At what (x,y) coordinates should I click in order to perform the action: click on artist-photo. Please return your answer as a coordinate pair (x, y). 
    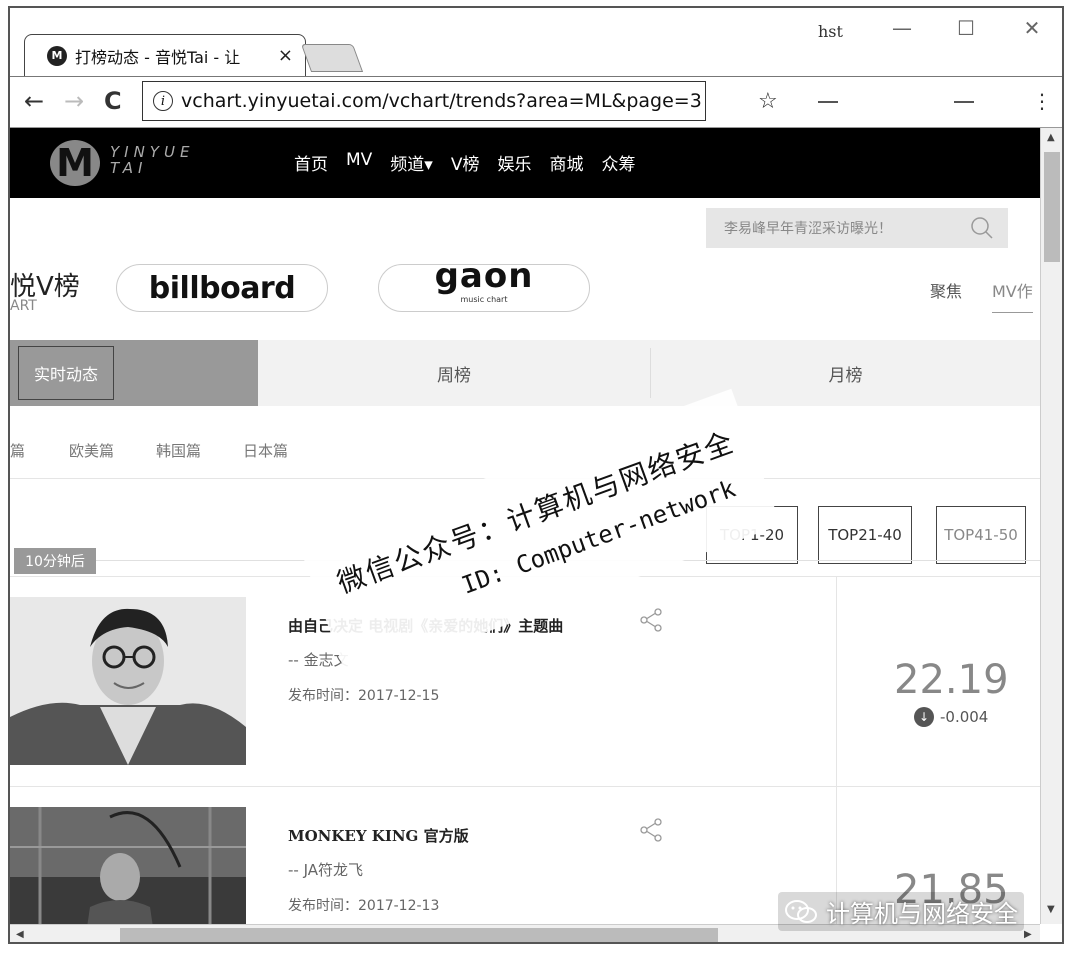
    Looking at the image, I should click on (128, 681).